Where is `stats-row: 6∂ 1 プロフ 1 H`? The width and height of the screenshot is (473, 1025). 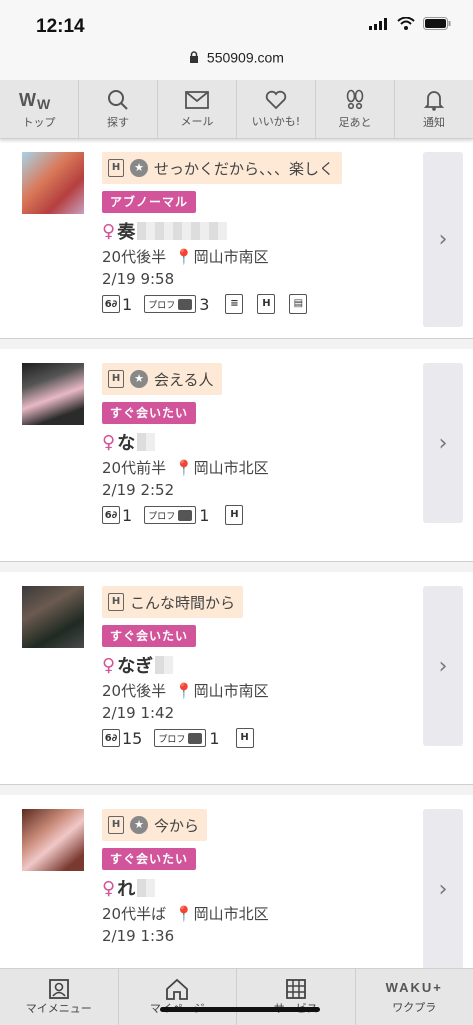 stats-row: 6∂ 1 プロフ 1 H is located at coordinates (172, 515).